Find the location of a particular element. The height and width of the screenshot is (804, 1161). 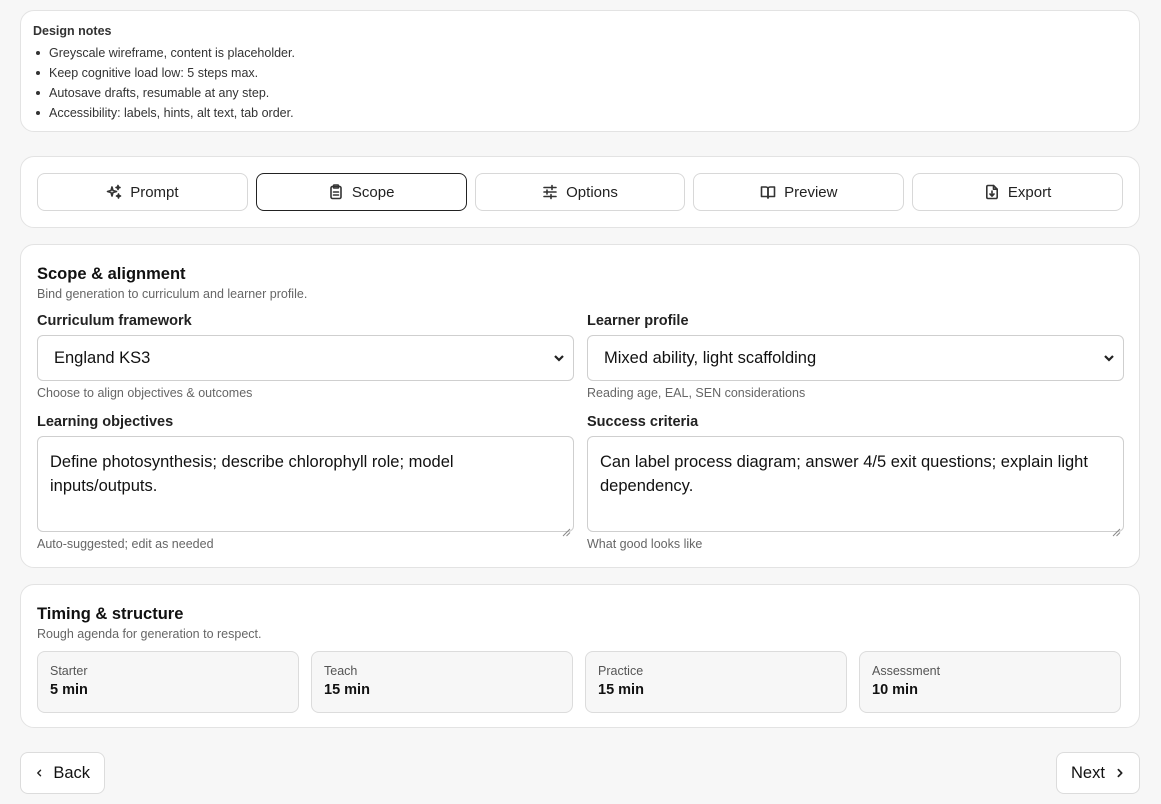

success-hint: What good looks like is located at coordinates (645, 544).